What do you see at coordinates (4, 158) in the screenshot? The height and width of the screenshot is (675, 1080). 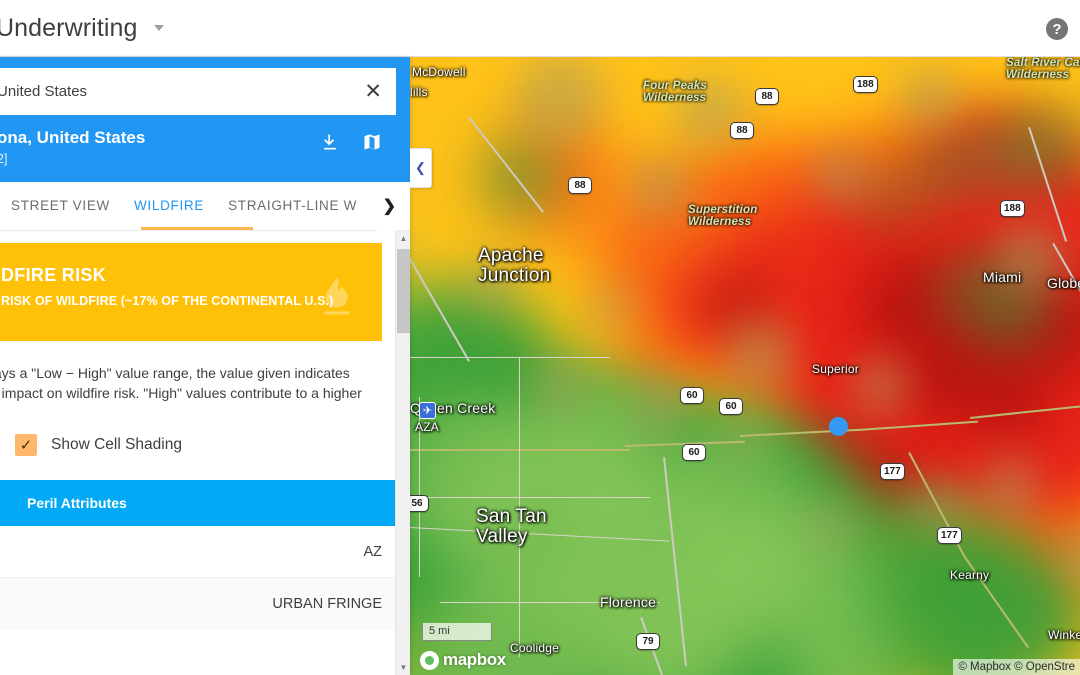 I see `location-coordinates: 2]` at bounding box center [4, 158].